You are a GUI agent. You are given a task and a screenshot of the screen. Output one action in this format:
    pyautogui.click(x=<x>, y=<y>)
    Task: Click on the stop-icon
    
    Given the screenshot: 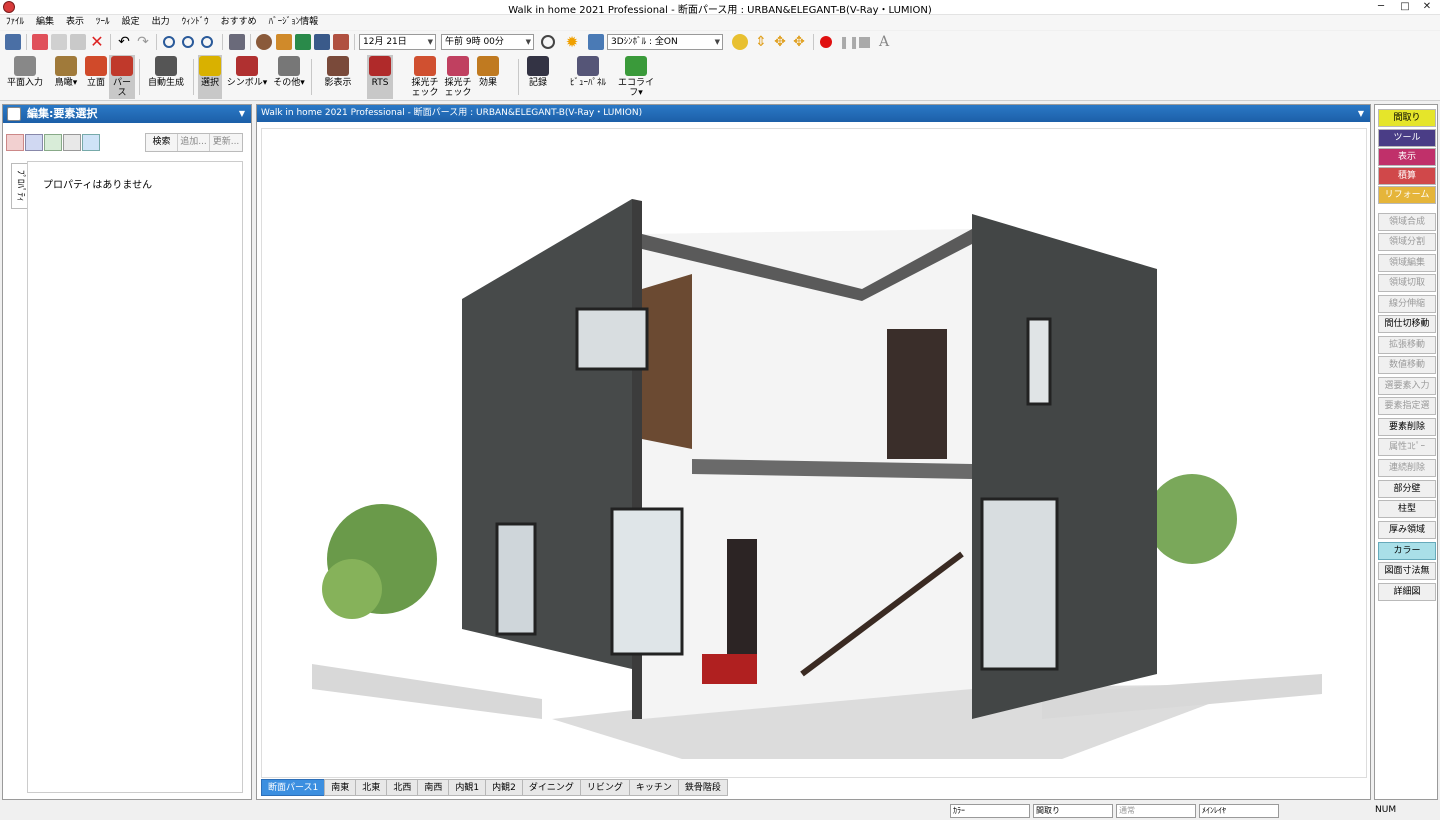 What is the action you would take?
    pyautogui.click(x=864, y=42)
    